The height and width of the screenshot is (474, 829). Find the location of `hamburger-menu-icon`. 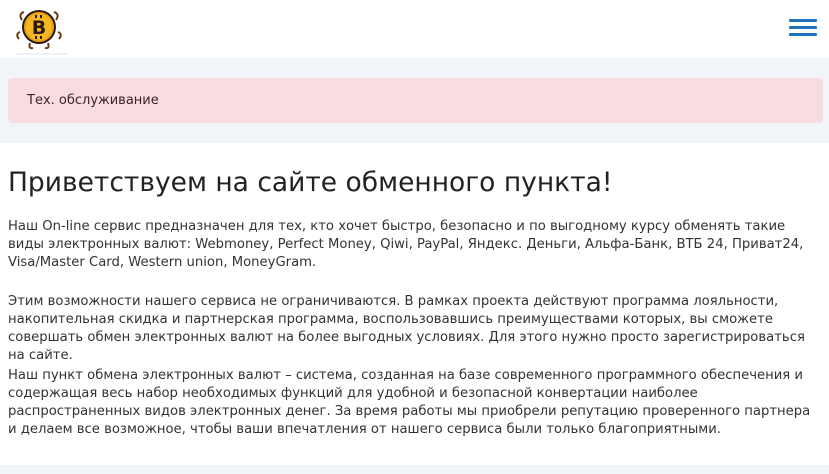

hamburger-menu-icon is located at coordinates (803, 28).